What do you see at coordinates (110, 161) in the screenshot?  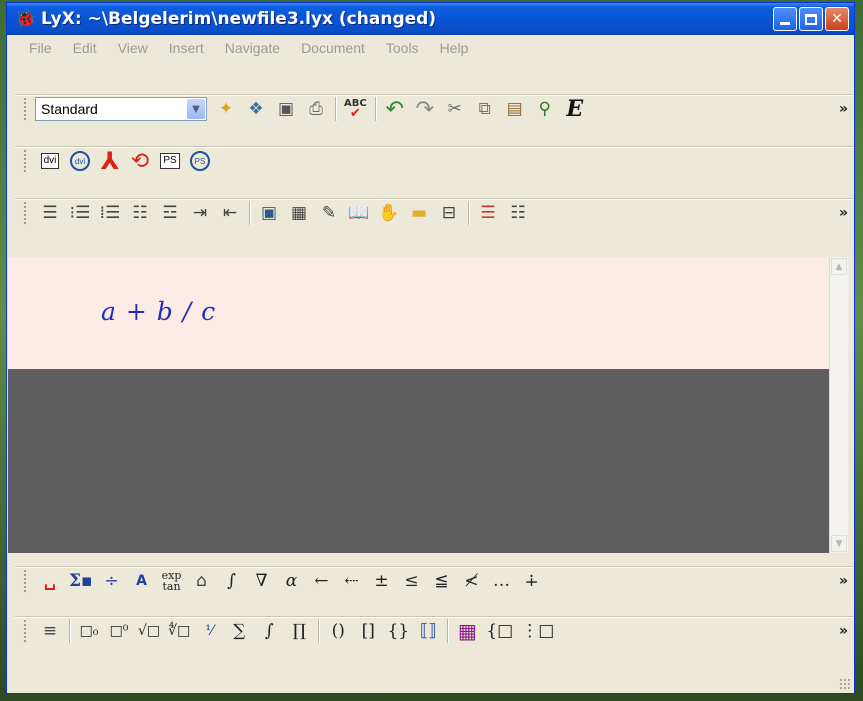 I see `view-pdf-icon: ⅄` at bounding box center [110, 161].